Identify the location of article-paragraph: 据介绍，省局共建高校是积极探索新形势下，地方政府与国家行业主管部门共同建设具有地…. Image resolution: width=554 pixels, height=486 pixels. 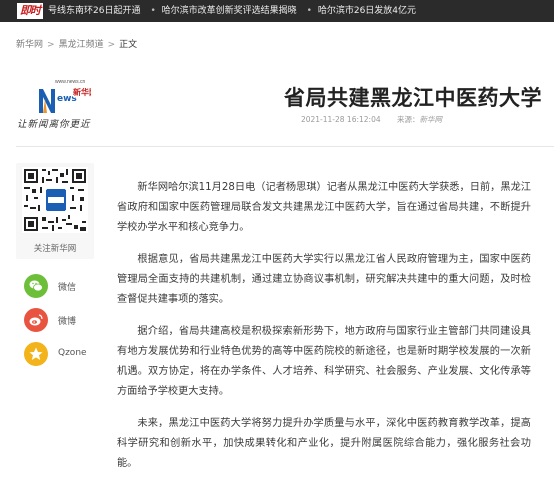
(324, 361).